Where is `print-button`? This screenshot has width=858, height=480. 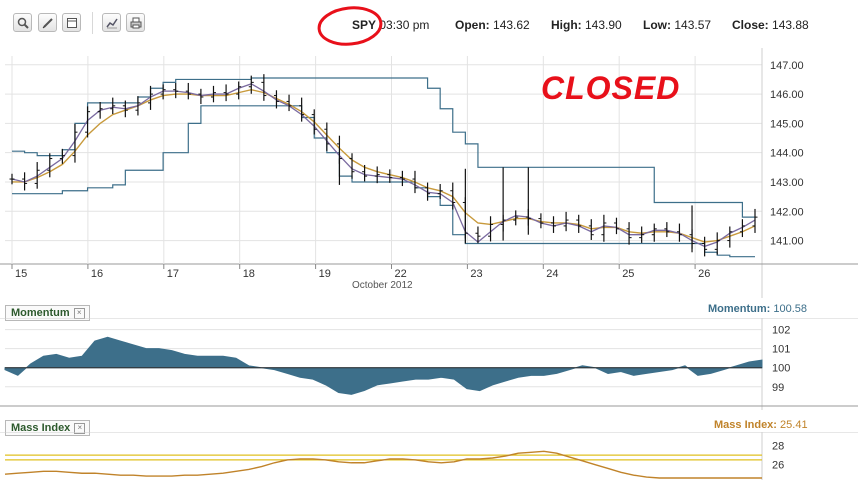
print-button is located at coordinates (135, 22).